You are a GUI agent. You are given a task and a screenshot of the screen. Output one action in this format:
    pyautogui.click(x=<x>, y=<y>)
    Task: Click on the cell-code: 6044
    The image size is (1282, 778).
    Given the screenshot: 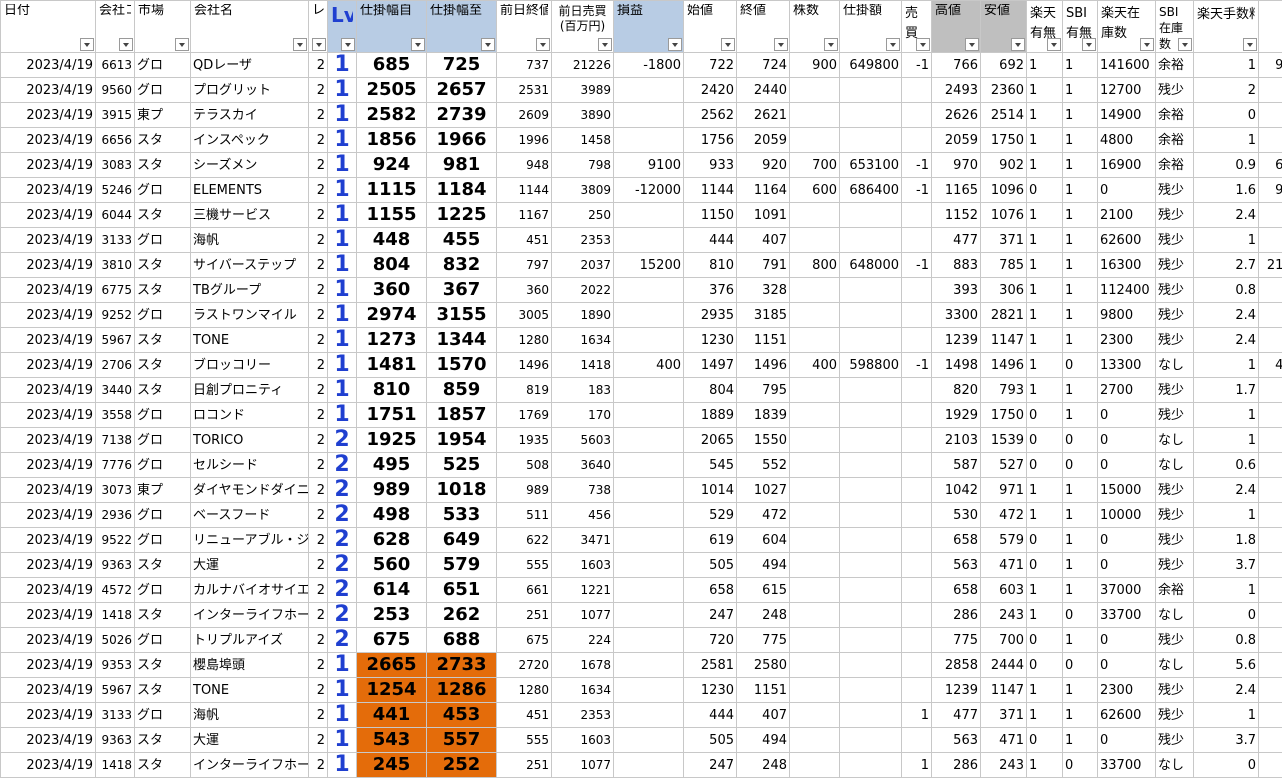 What is the action you would take?
    pyautogui.click(x=115, y=215)
    